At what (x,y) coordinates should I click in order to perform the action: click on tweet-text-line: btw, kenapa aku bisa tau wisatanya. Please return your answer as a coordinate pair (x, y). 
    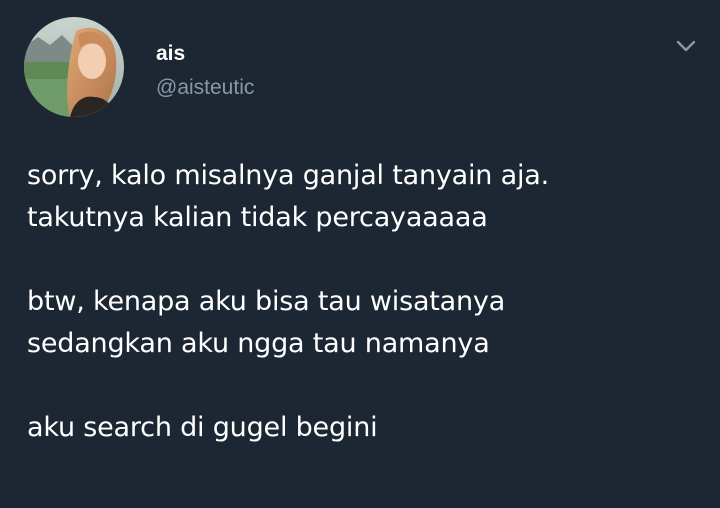
    Looking at the image, I should click on (266, 301).